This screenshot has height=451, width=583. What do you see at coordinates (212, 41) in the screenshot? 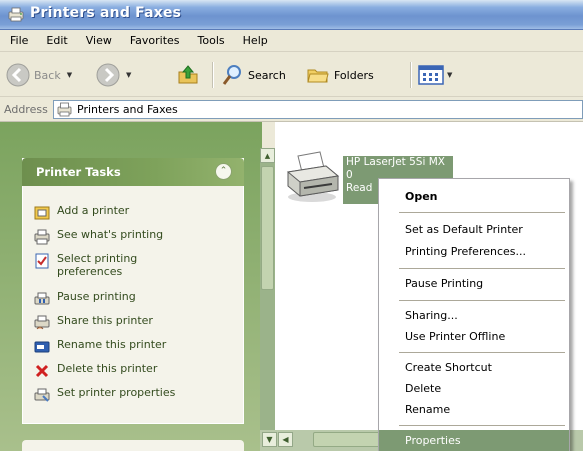
I see `menu-tools: Tools` at bounding box center [212, 41].